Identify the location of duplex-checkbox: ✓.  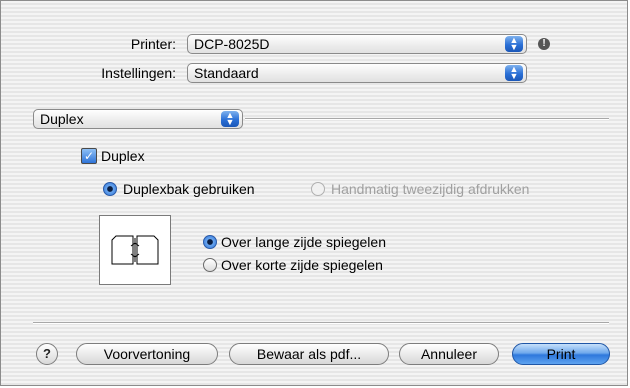
(89, 156).